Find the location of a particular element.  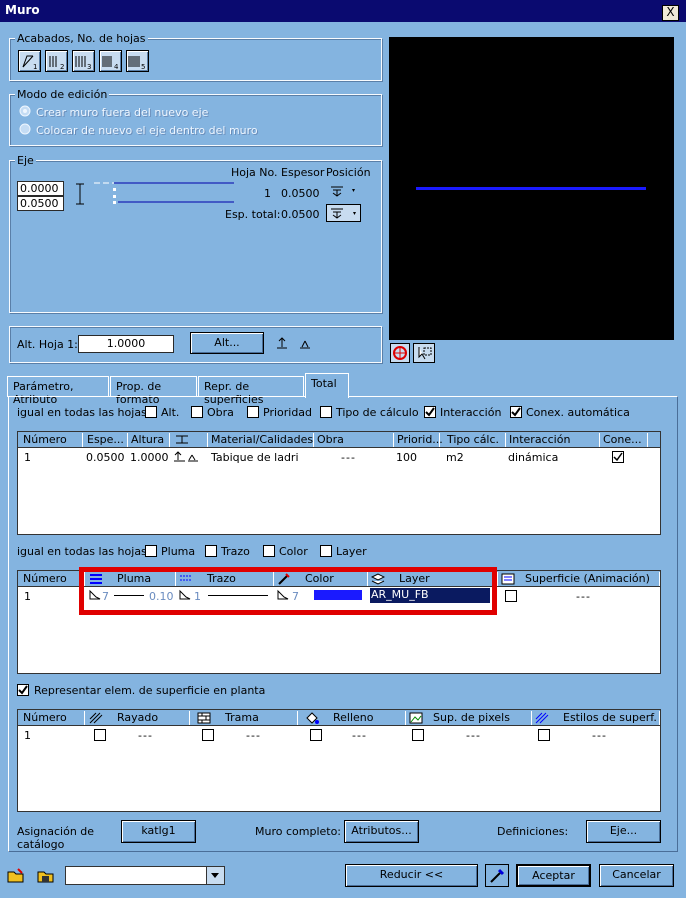

igual-trazo-checkbox is located at coordinates (211, 551).